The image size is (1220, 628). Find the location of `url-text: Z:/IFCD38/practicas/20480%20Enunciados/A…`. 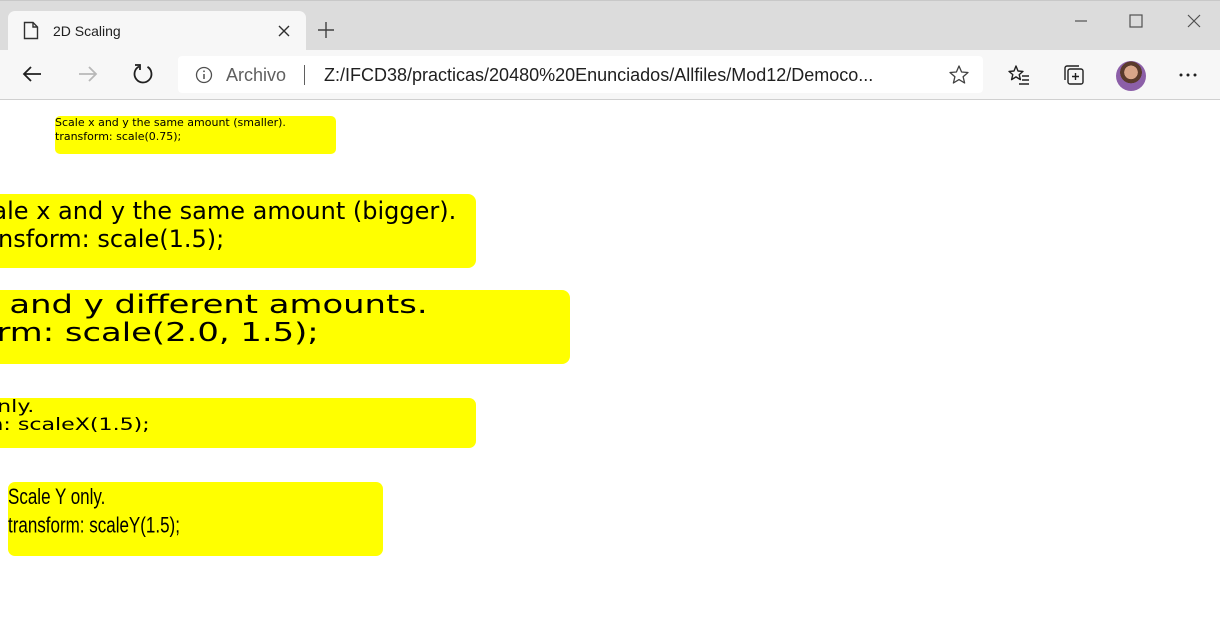

url-text: Z:/IFCD38/practicas/20480%20Enunciados/A… is located at coordinates (629, 75).